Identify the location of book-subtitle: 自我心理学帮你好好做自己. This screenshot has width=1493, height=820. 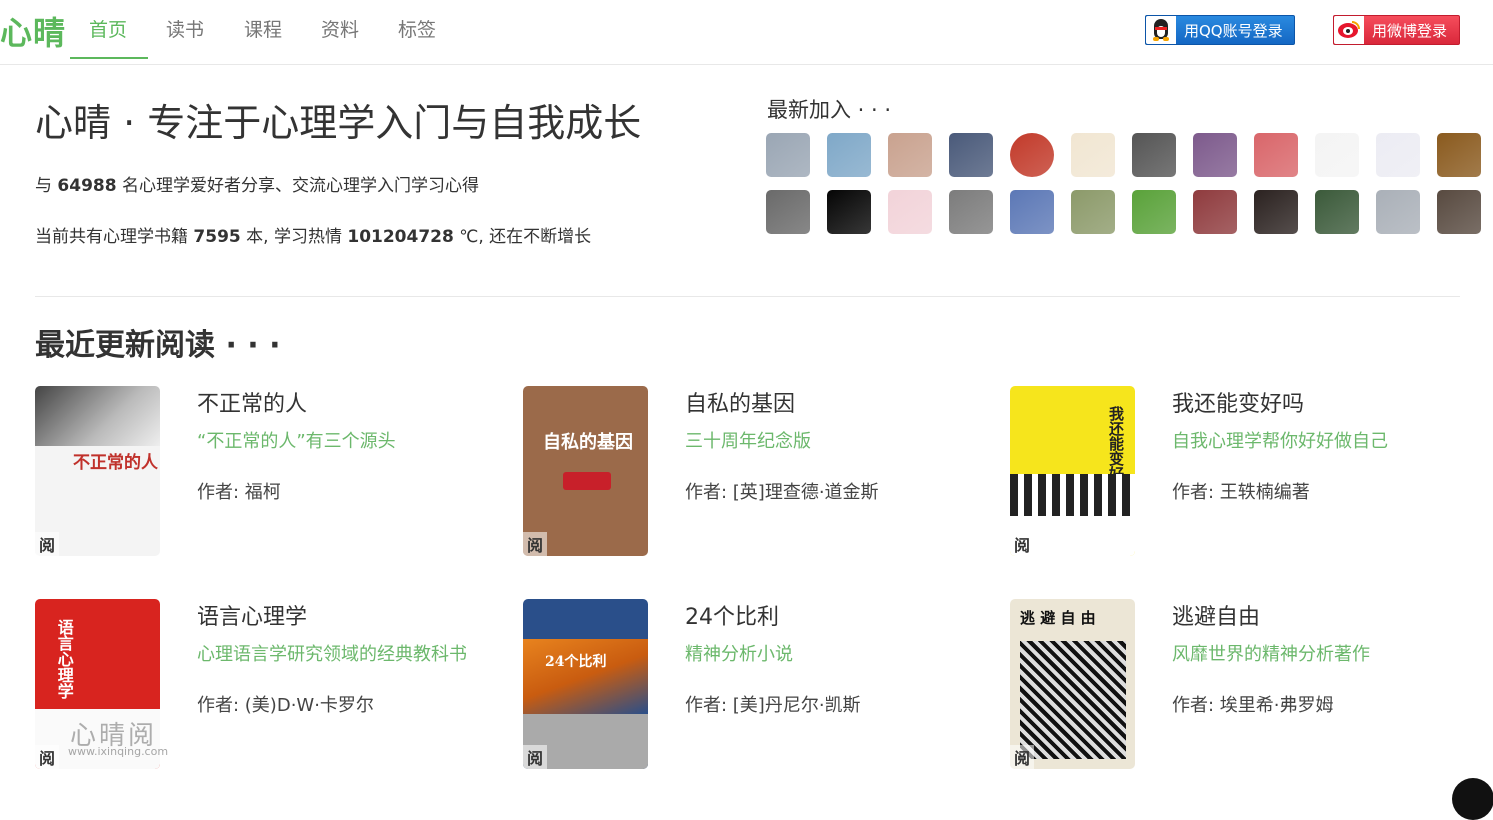
(1280, 441).